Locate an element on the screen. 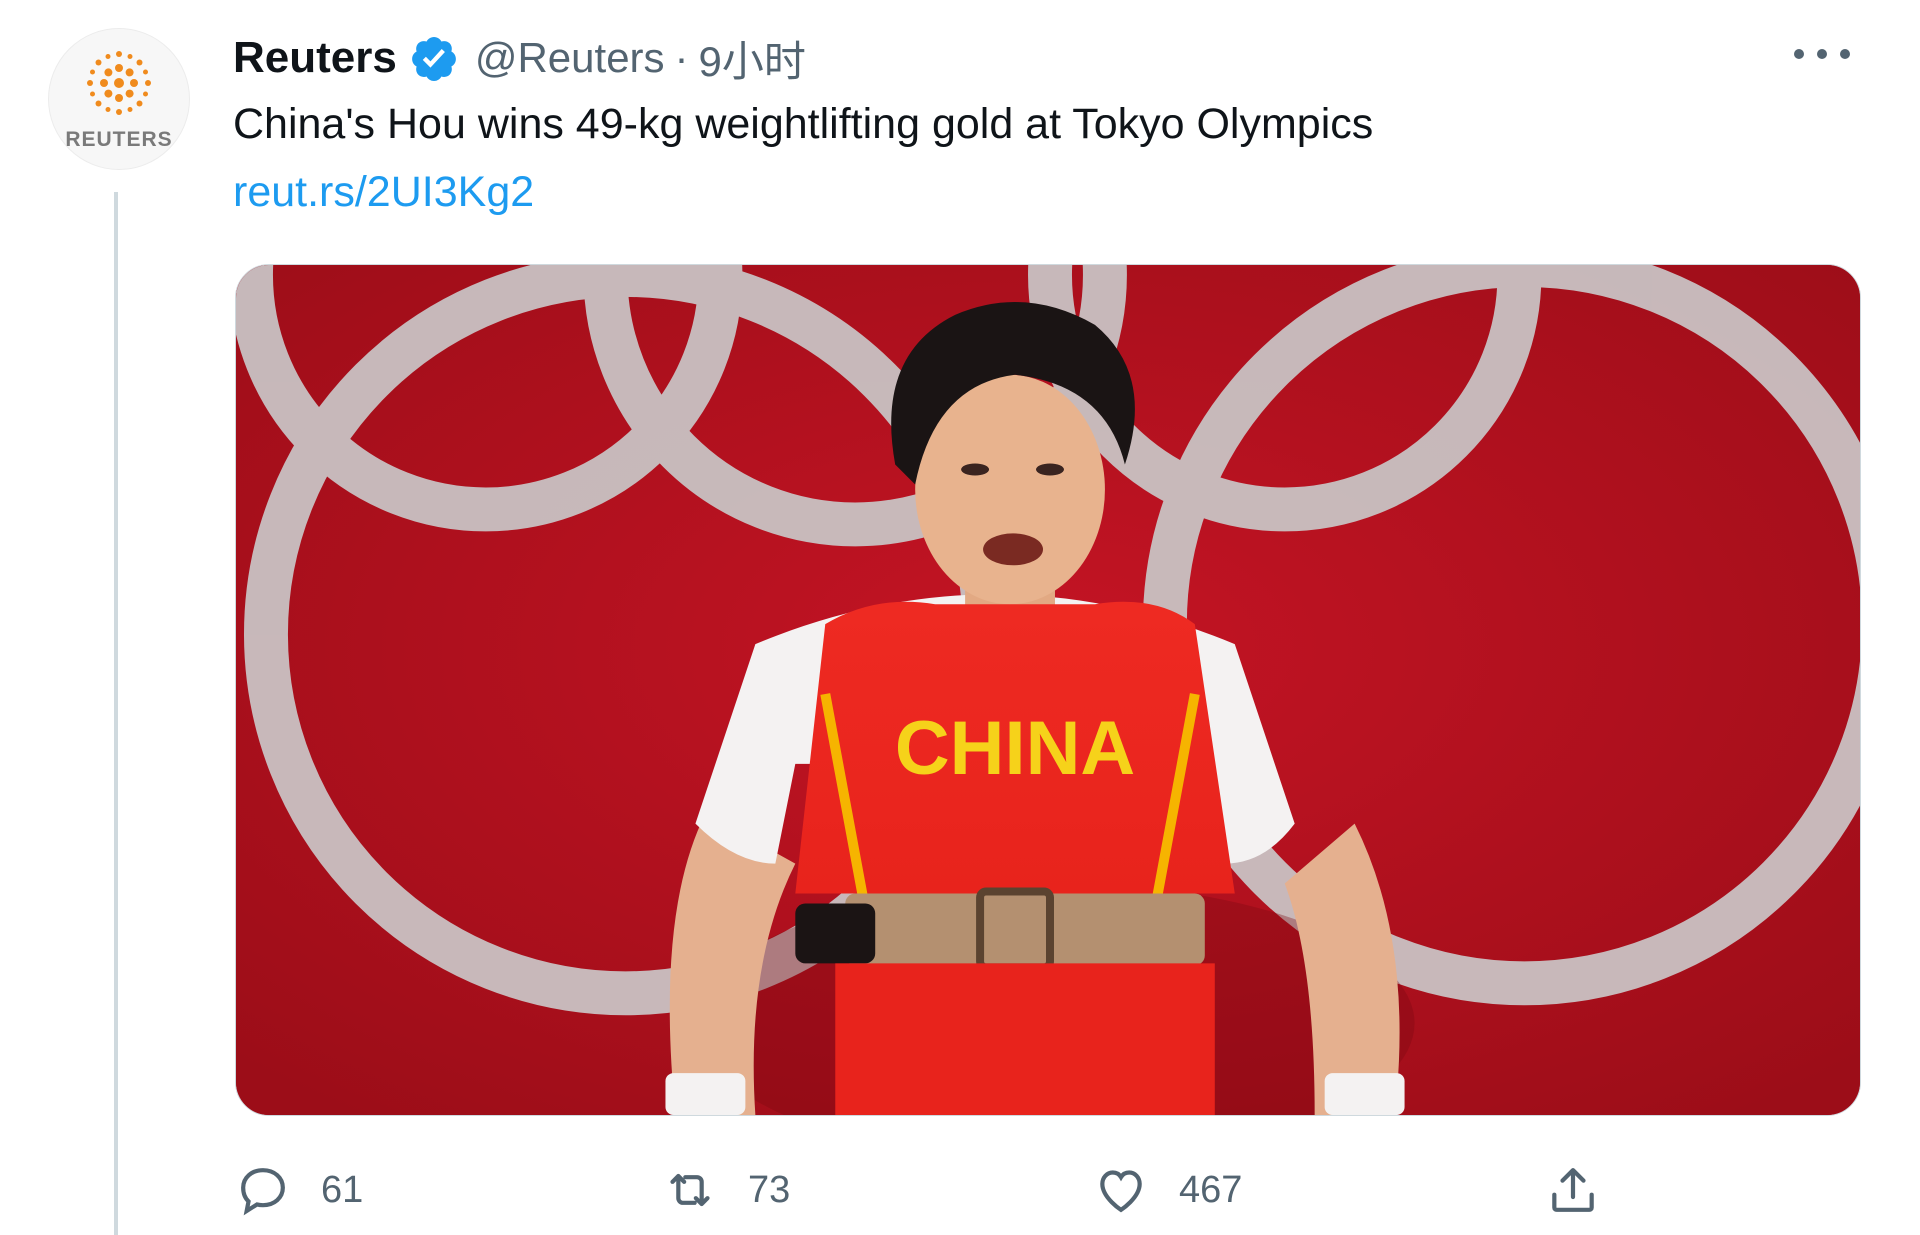  account-name: Reuters is located at coordinates (315, 58).